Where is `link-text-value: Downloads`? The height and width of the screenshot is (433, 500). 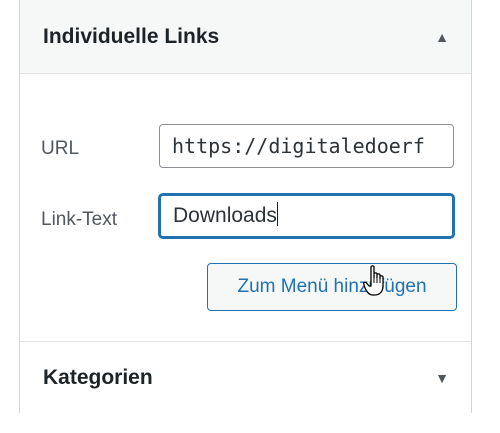
link-text-value: Downloads is located at coordinates (225, 215).